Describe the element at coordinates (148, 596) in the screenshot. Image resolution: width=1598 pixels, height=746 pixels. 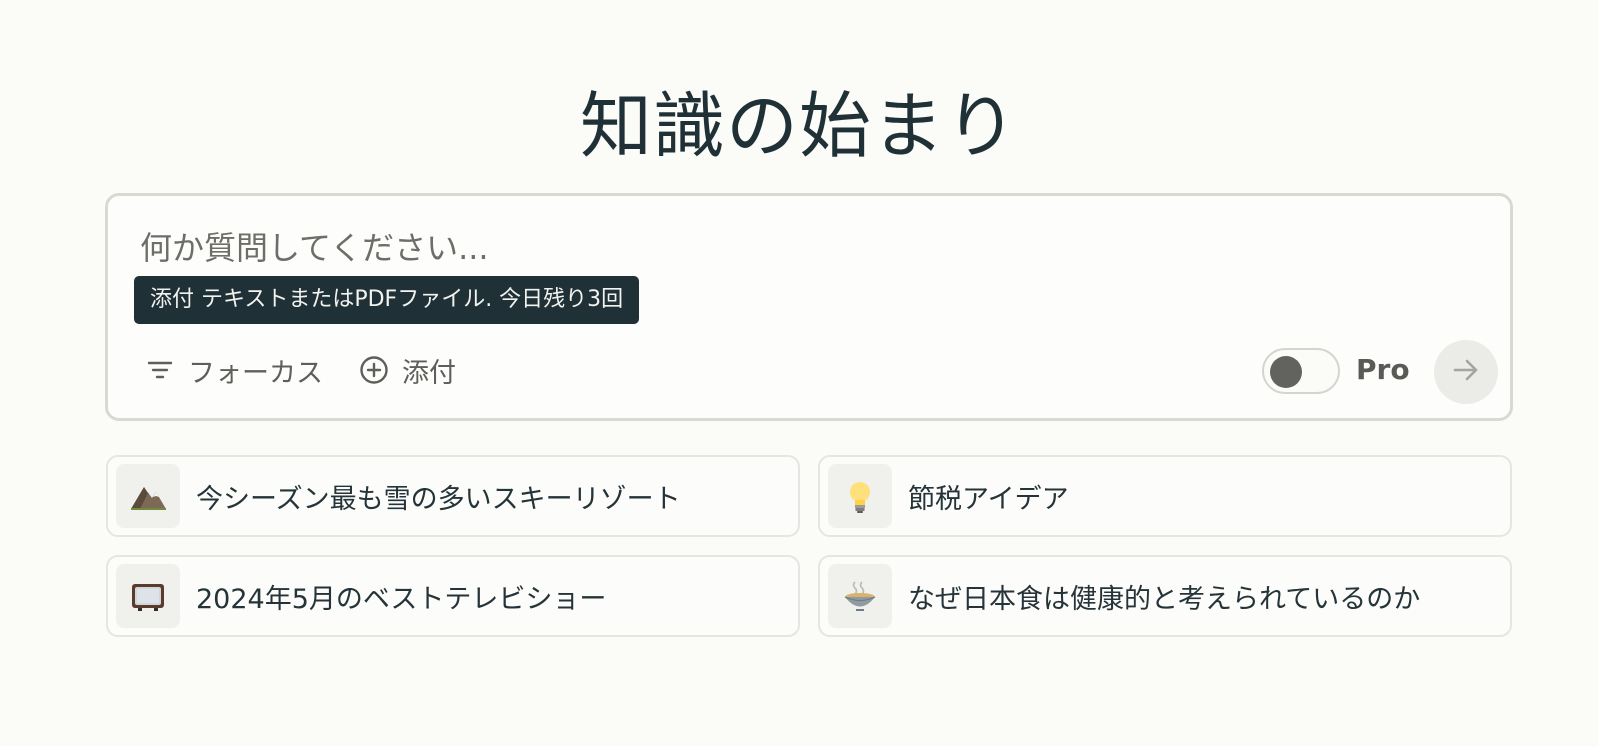
I see `television-icon` at that location.